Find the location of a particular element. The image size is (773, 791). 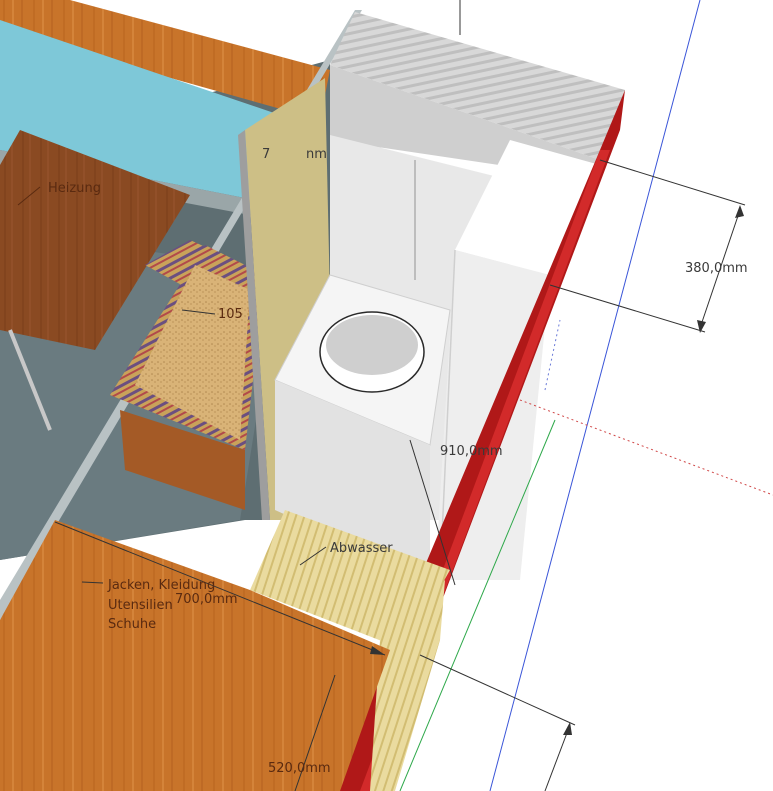

dim910-label: 910,0mm is located at coordinates (471, 451).